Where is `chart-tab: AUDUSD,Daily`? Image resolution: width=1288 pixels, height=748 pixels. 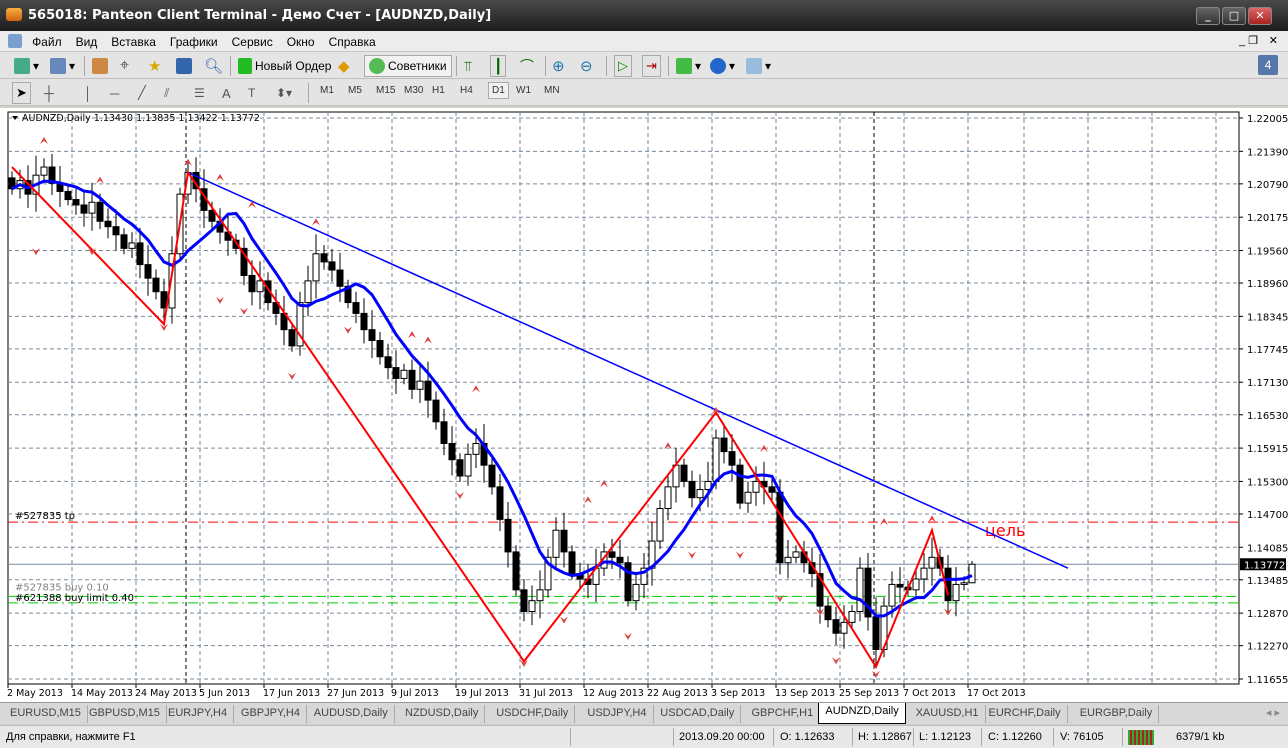
chart-tab: AUDUSD,Daily is located at coordinates (351, 714).